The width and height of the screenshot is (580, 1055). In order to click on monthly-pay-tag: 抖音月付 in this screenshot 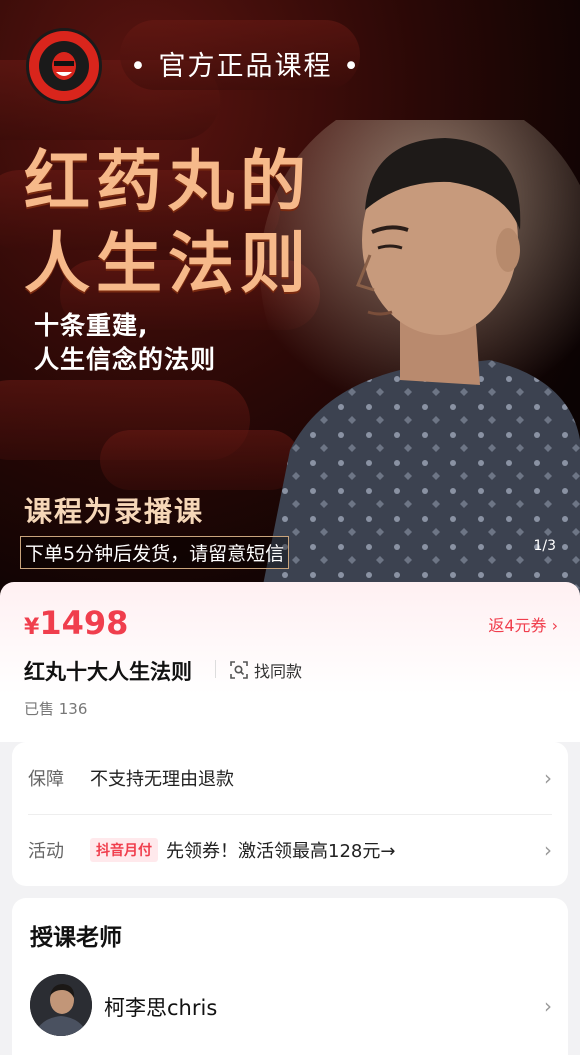, I will do `click(124, 850)`.